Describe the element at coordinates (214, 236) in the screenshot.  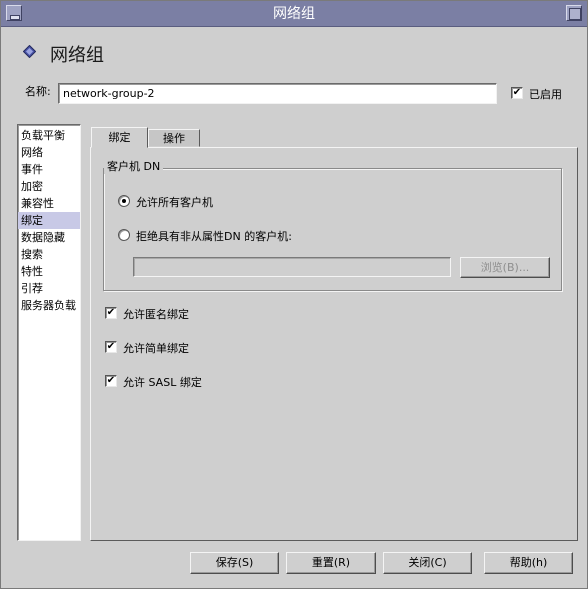
I see `reject-clients-label: 拒绝具有非从属性DN 的客户机:` at that location.